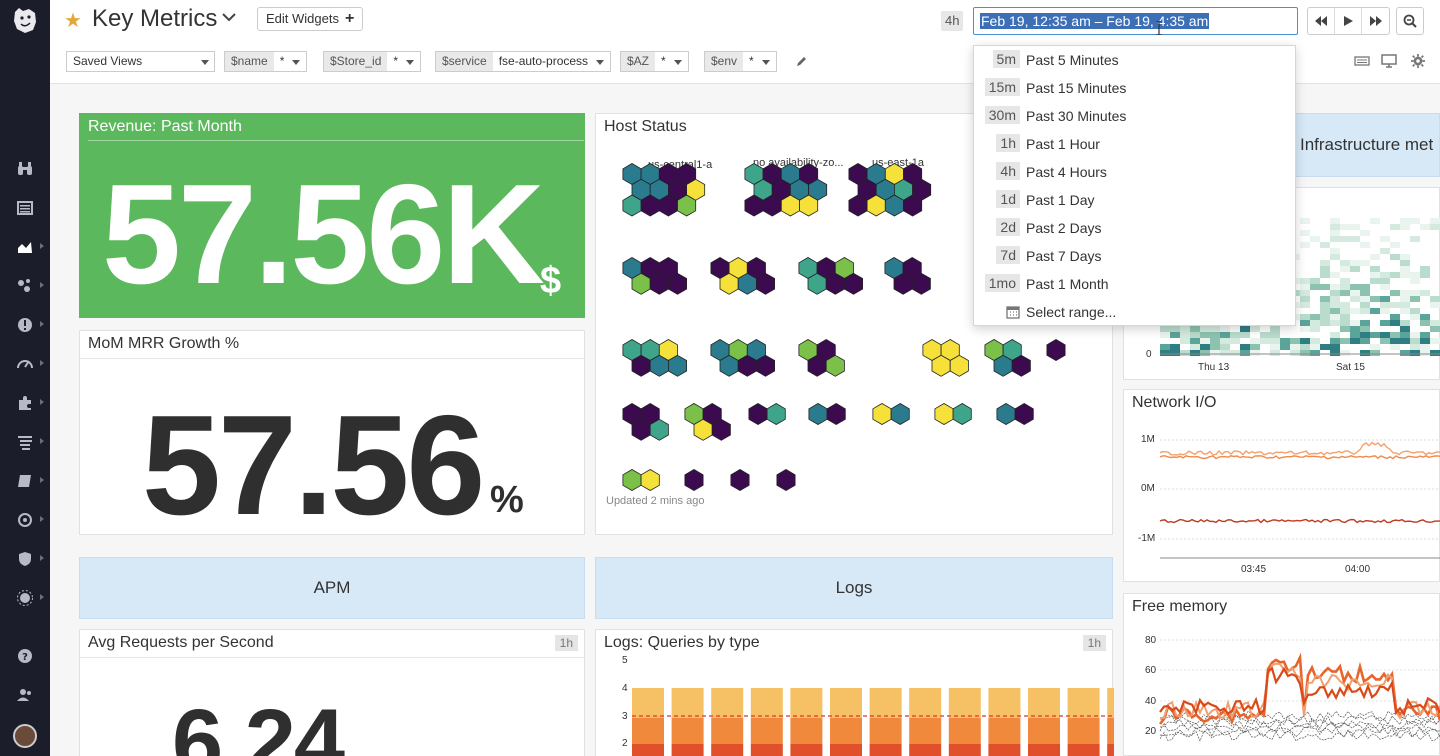 This screenshot has width=1440, height=756. Describe the element at coordinates (1066, 172) in the screenshot. I see `timeframe-option-label: Past 4 Hours` at that location.